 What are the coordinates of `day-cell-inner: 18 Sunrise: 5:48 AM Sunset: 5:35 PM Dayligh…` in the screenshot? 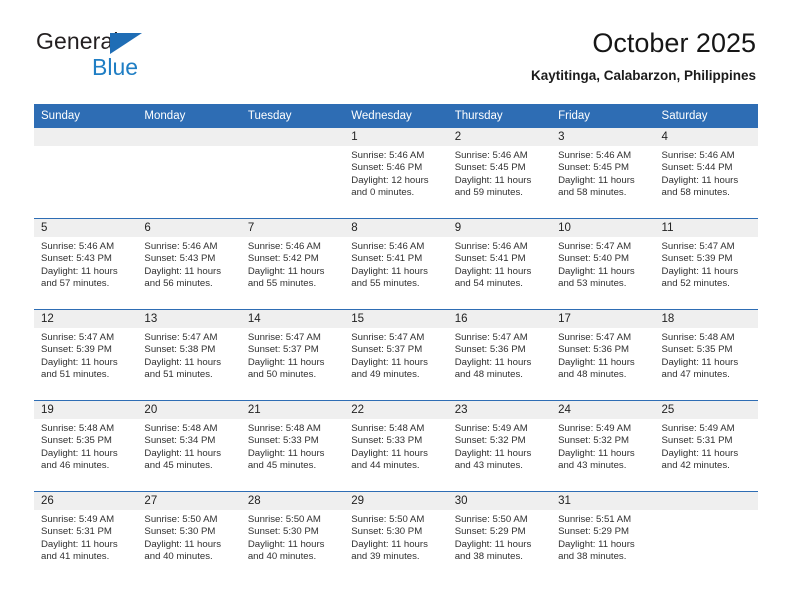 It's located at (706, 355).